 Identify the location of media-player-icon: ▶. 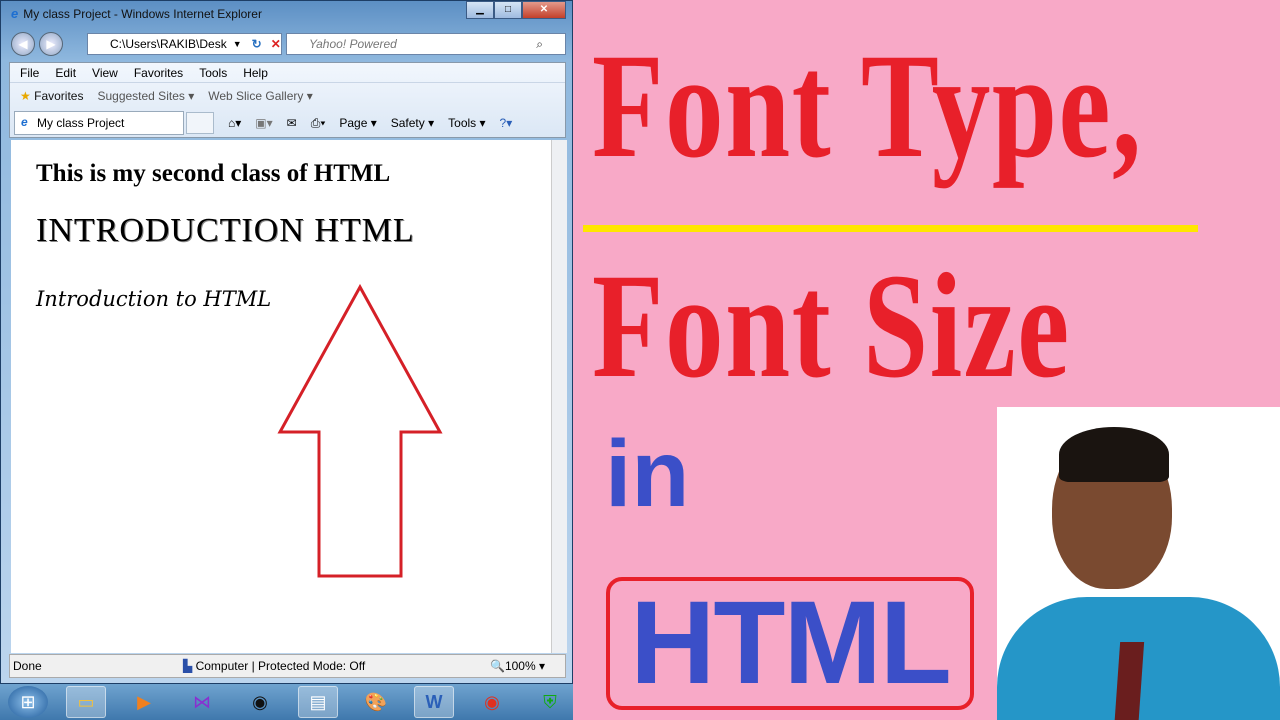
(144, 702).